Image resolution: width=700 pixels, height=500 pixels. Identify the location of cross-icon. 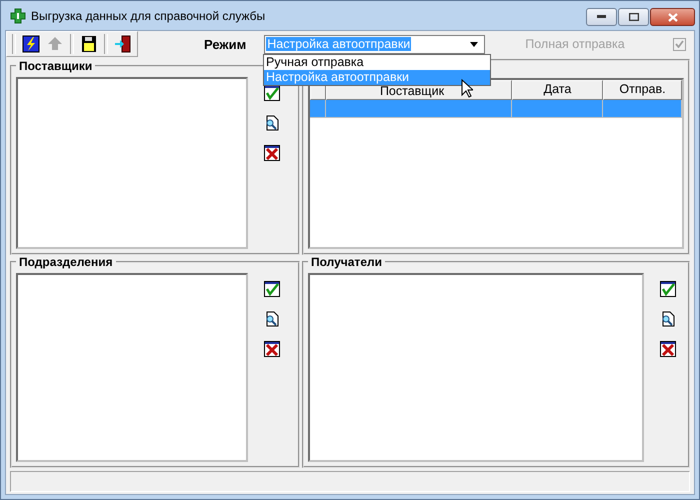
(18, 16).